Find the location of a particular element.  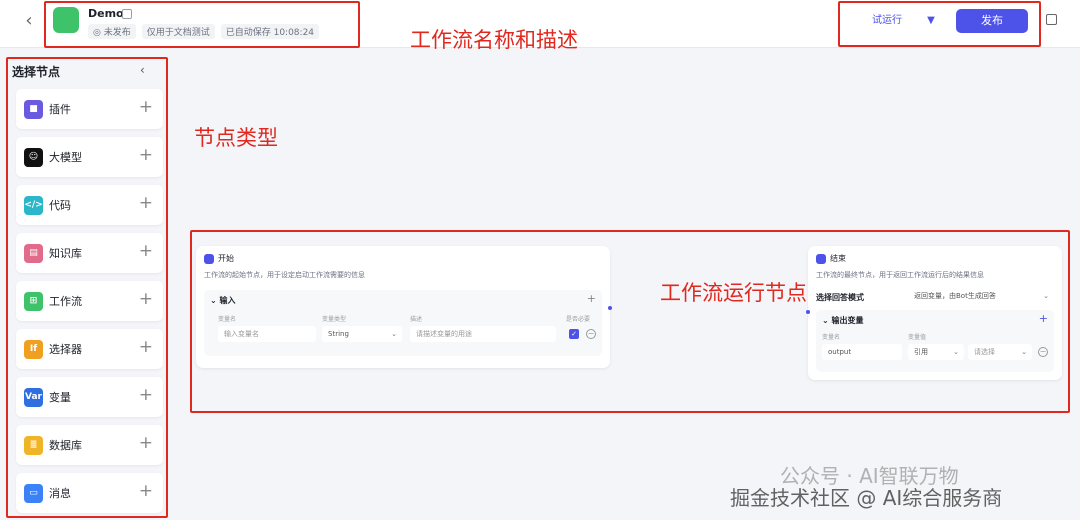

node-item-label: 插件 is located at coordinates (60, 109).